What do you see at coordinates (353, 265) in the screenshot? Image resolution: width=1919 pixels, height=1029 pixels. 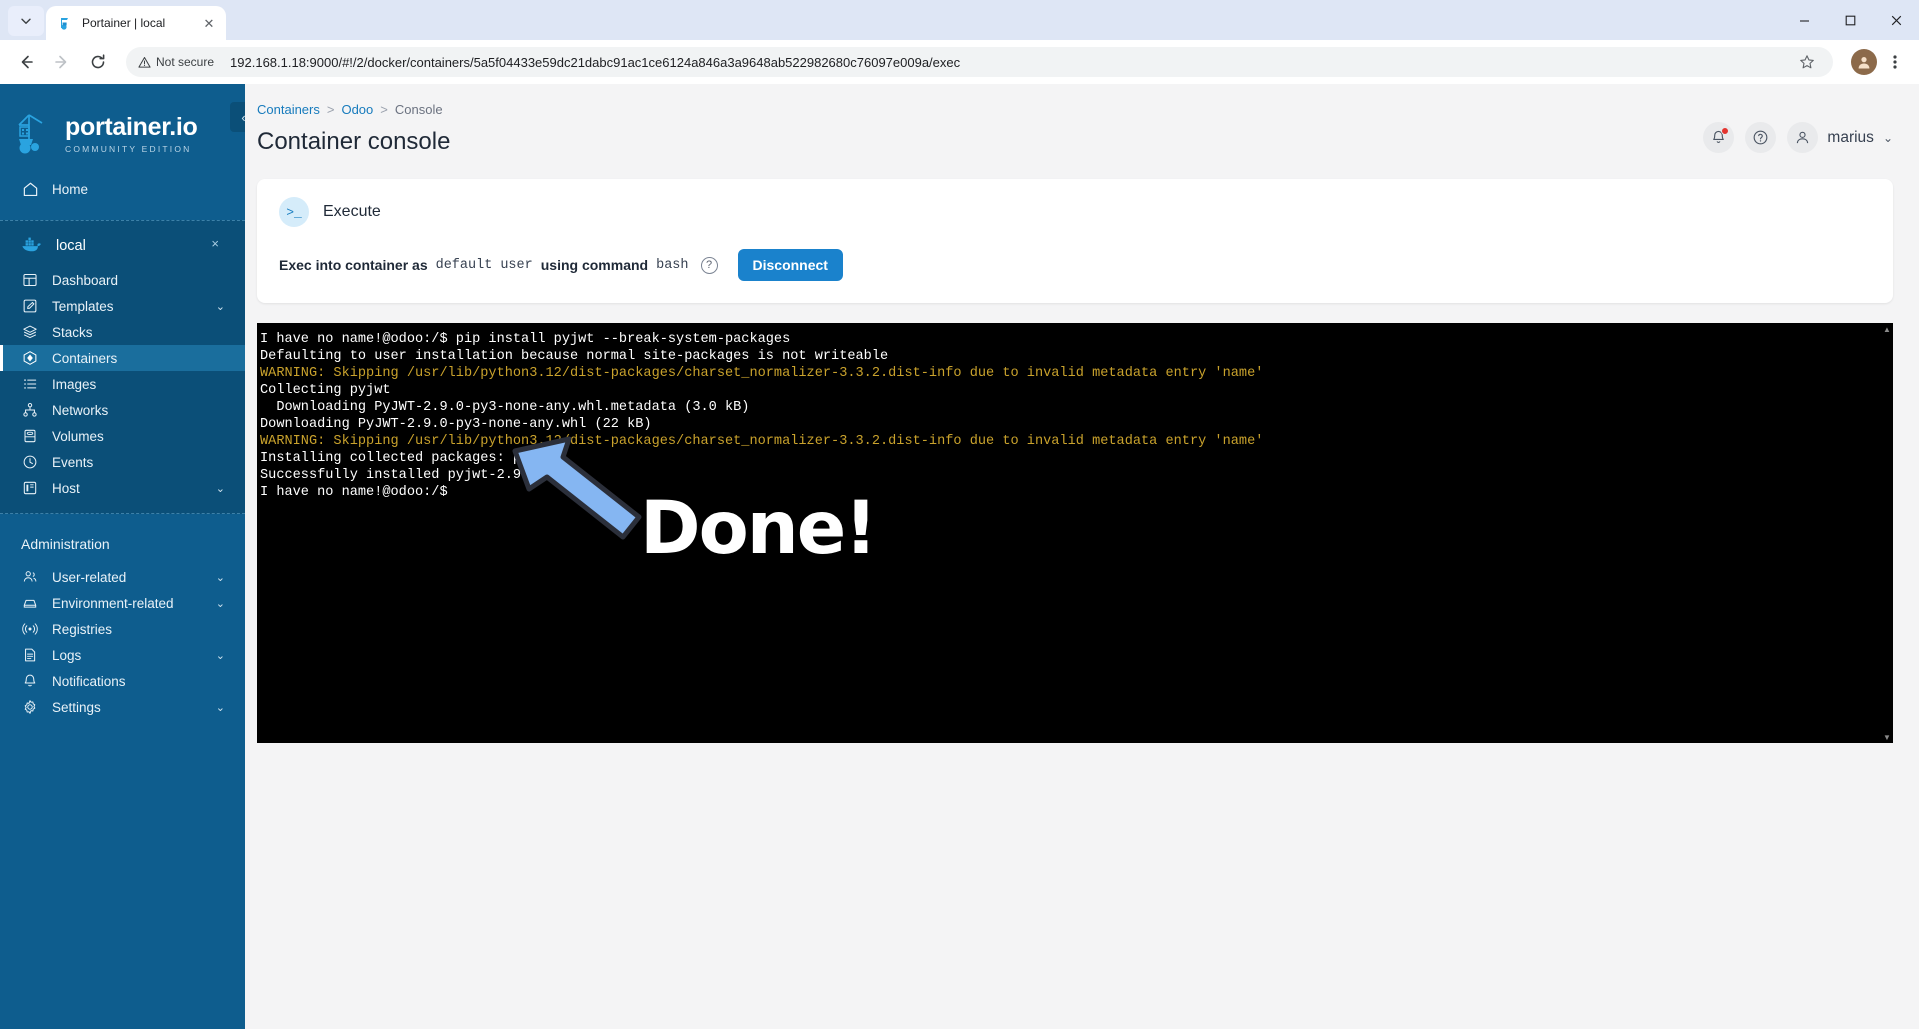 I see `exec-label-prefix: Exec into container as` at bounding box center [353, 265].